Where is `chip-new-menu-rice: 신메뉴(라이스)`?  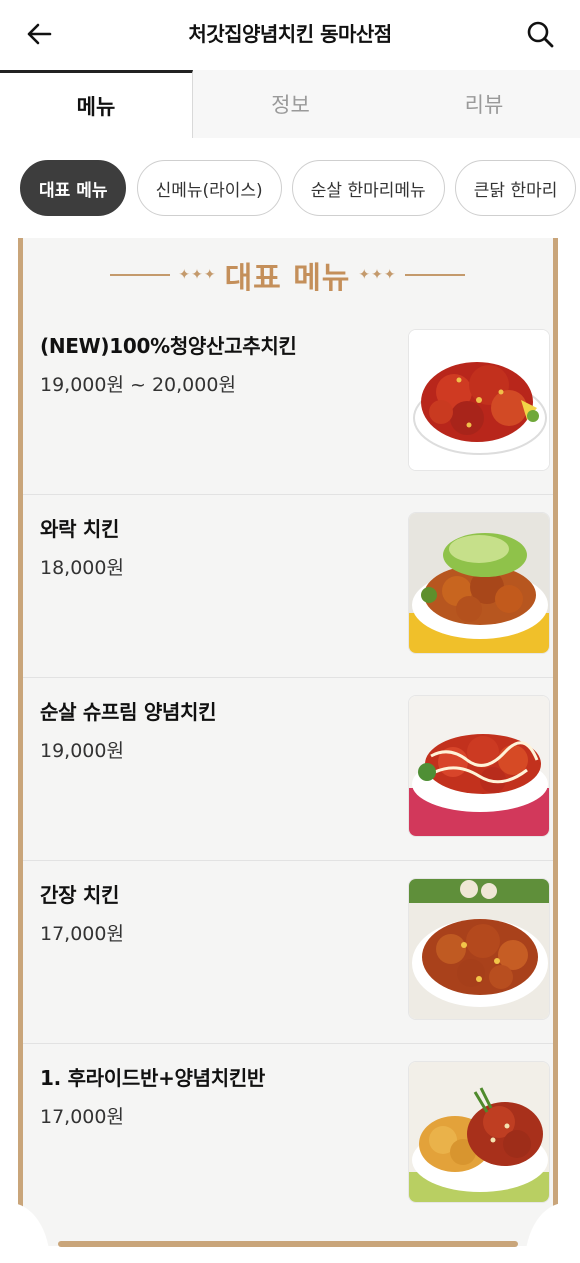 chip-new-menu-rice: 신메뉴(라이스) is located at coordinates (209, 188).